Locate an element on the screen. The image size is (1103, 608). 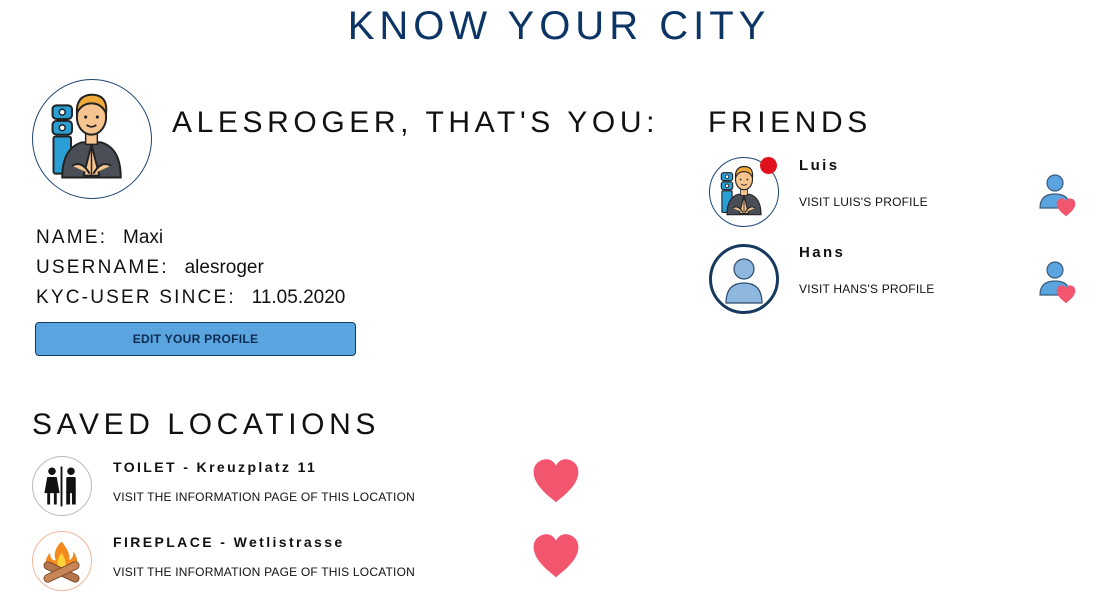
friend-name: Hans is located at coordinates (822, 252).